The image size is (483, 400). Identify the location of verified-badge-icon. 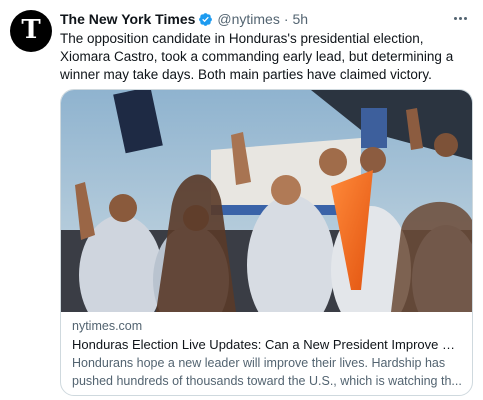
(206, 19).